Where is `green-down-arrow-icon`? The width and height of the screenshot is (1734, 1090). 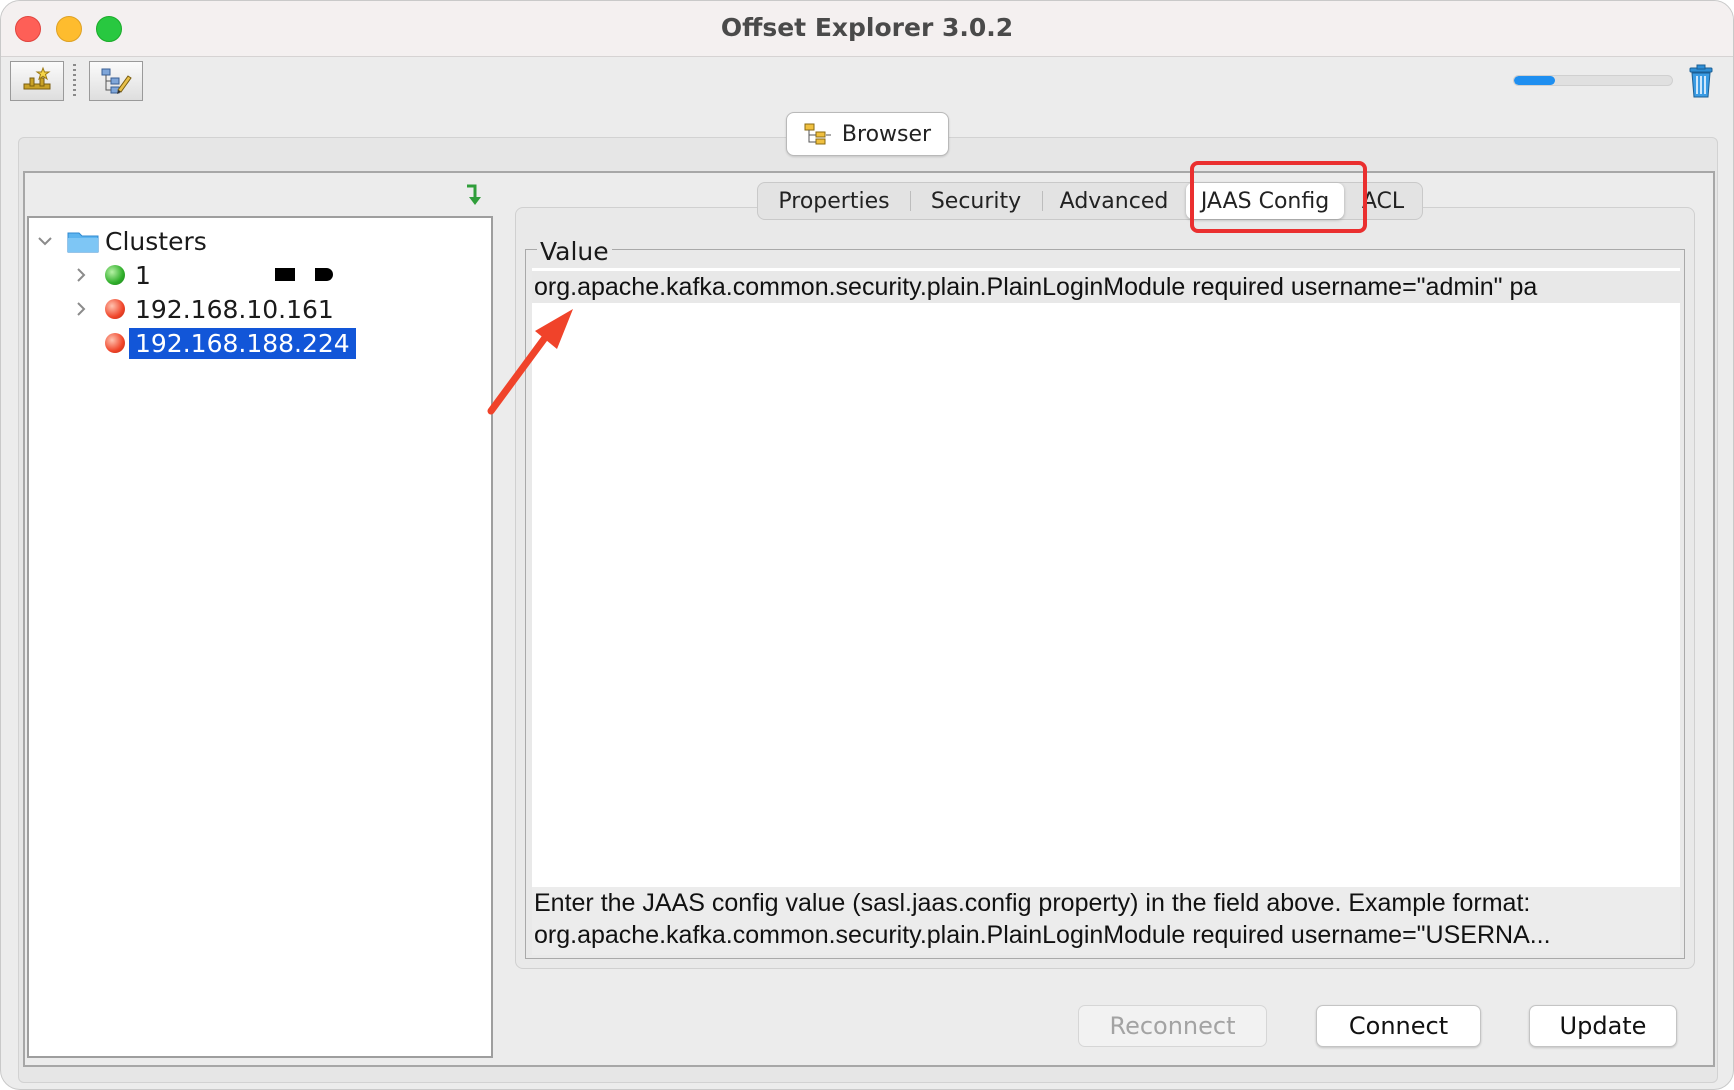
green-down-arrow-icon is located at coordinates (474, 194).